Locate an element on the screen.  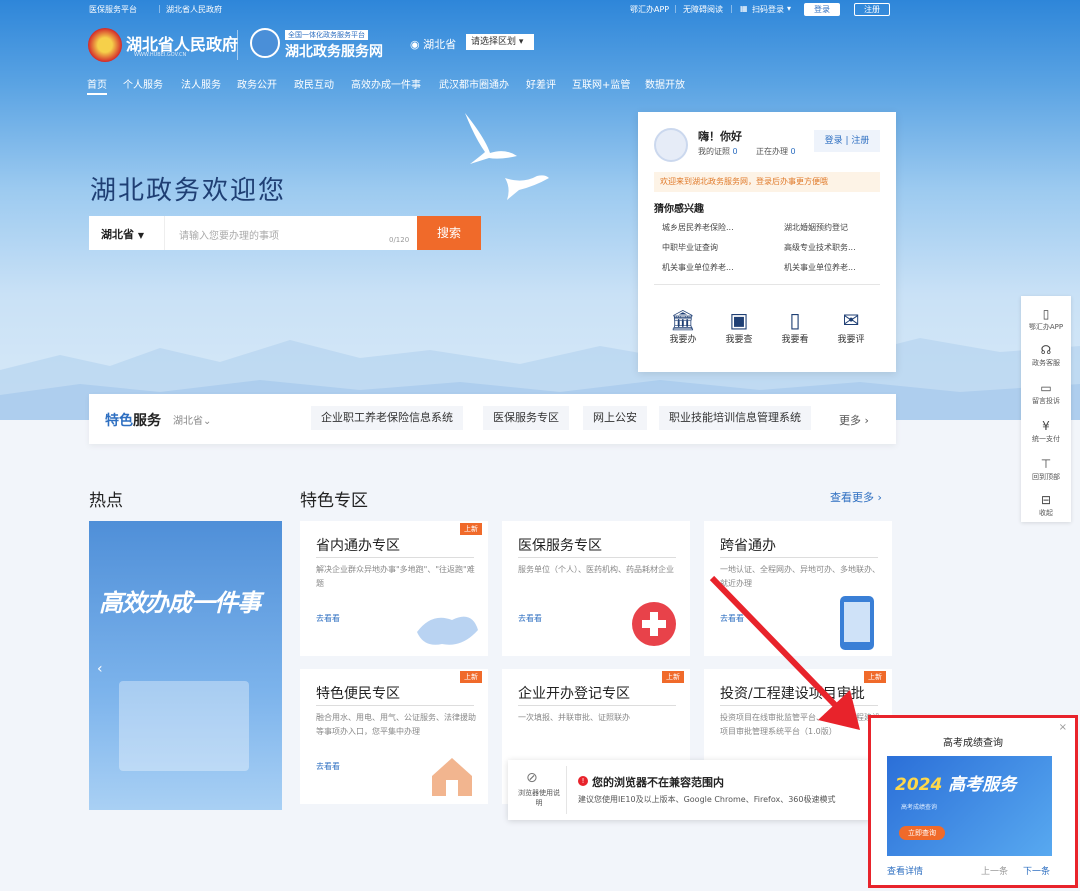
register-button: 注册 is located at coordinates (872, 9).